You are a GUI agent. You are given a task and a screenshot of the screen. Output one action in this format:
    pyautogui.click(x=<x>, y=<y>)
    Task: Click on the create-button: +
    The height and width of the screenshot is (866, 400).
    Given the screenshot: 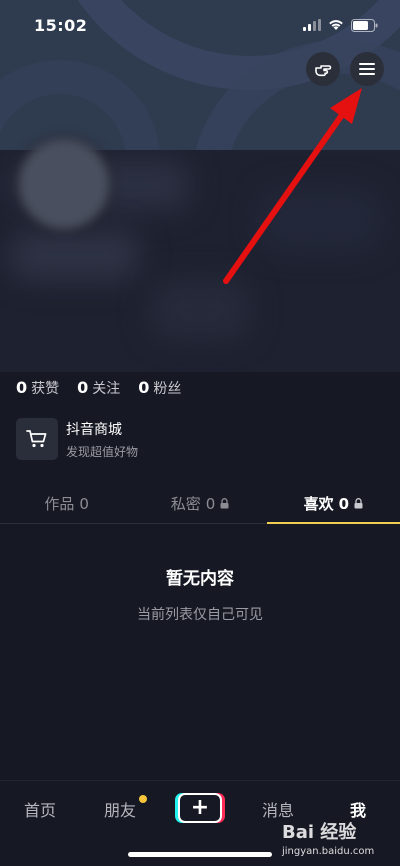 What is the action you would take?
    pyautogui.click(x=200, y=808)
    